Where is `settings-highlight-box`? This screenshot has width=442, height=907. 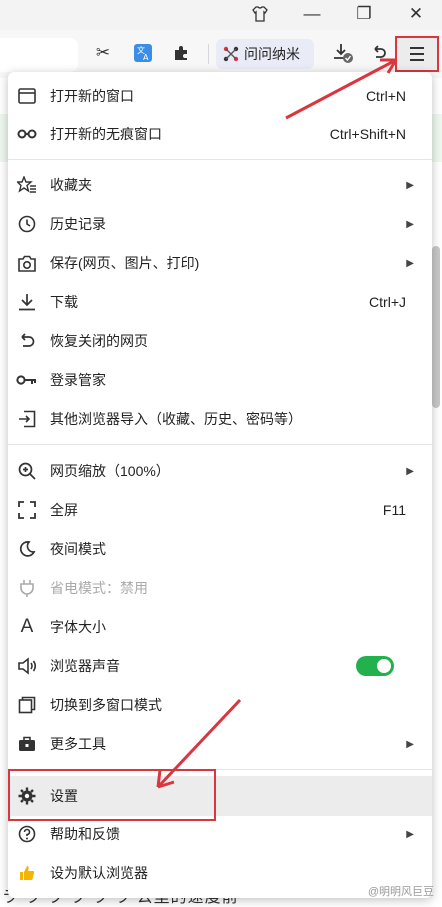
settings-highlight-box is located at coordinates (112, 795).